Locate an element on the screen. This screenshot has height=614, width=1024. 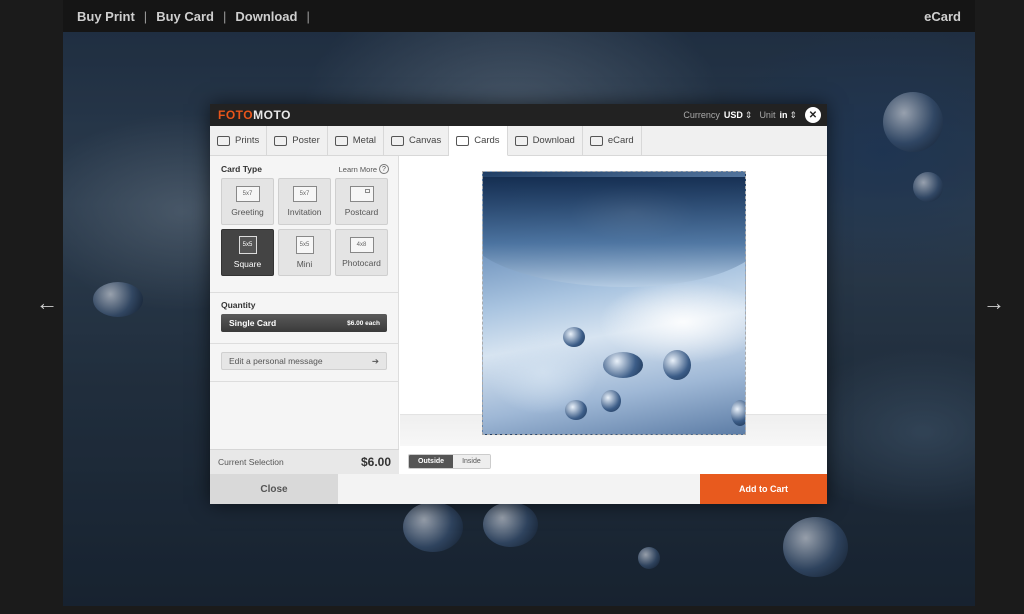
card-option-label: Mini is located at coordinates (304, 264).